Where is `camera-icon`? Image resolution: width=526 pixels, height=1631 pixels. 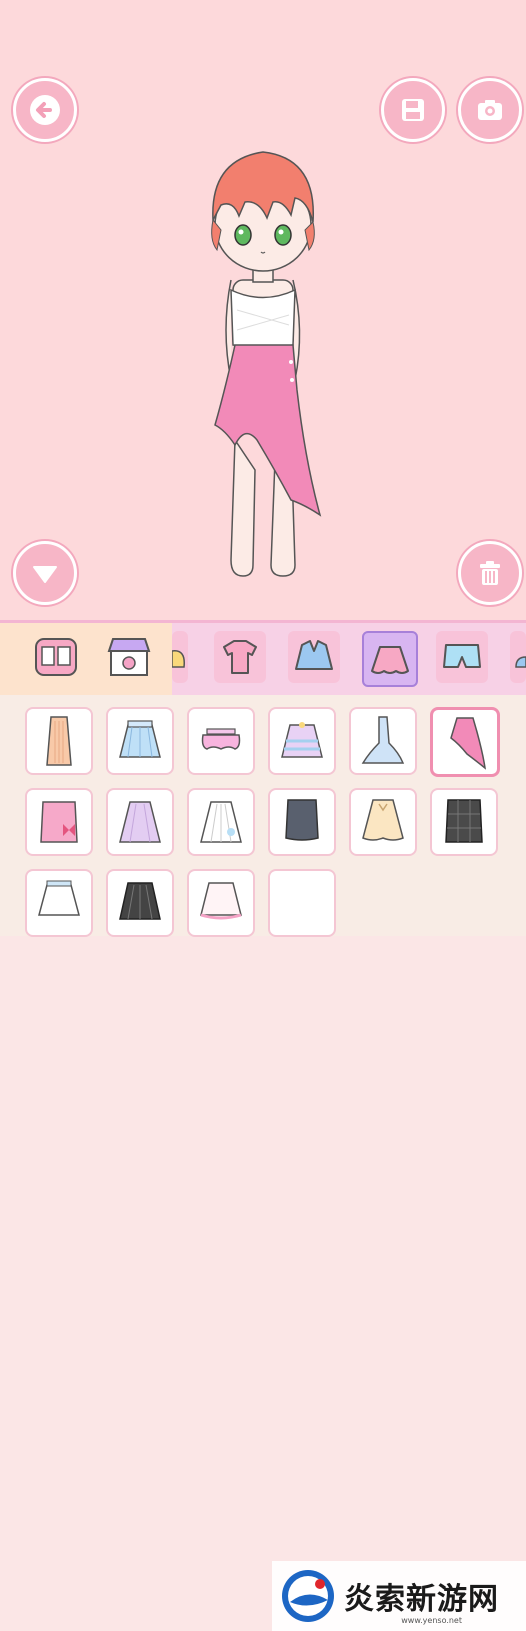 camera-icon is located at coordinates (490, 110).